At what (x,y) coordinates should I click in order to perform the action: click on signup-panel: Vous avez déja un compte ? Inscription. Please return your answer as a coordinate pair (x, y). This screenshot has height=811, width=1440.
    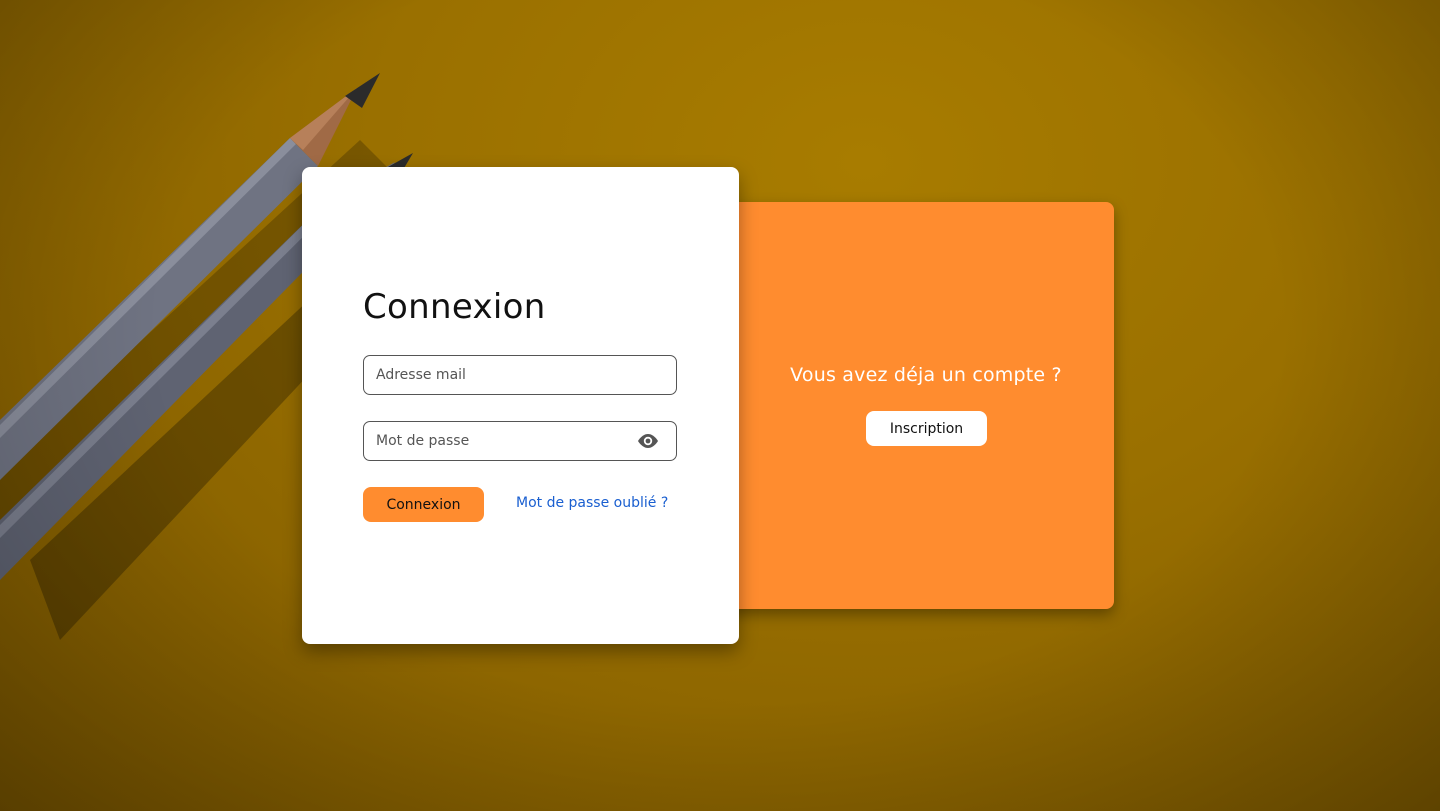
    Looking at the image, I should click on (926, 405).